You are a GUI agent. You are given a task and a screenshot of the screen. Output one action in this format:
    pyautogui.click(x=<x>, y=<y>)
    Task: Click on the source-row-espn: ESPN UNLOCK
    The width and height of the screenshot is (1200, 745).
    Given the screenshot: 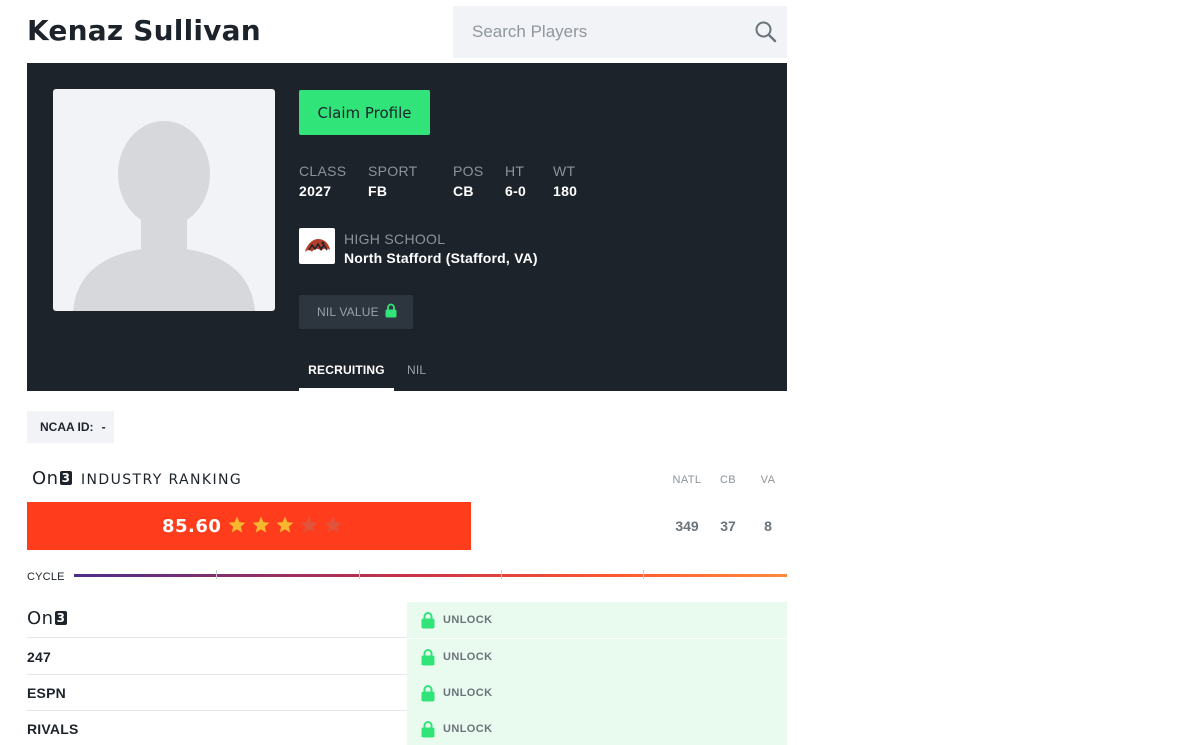 What is the action you would take?
    pyautogui.click(x=407, y=693)
    